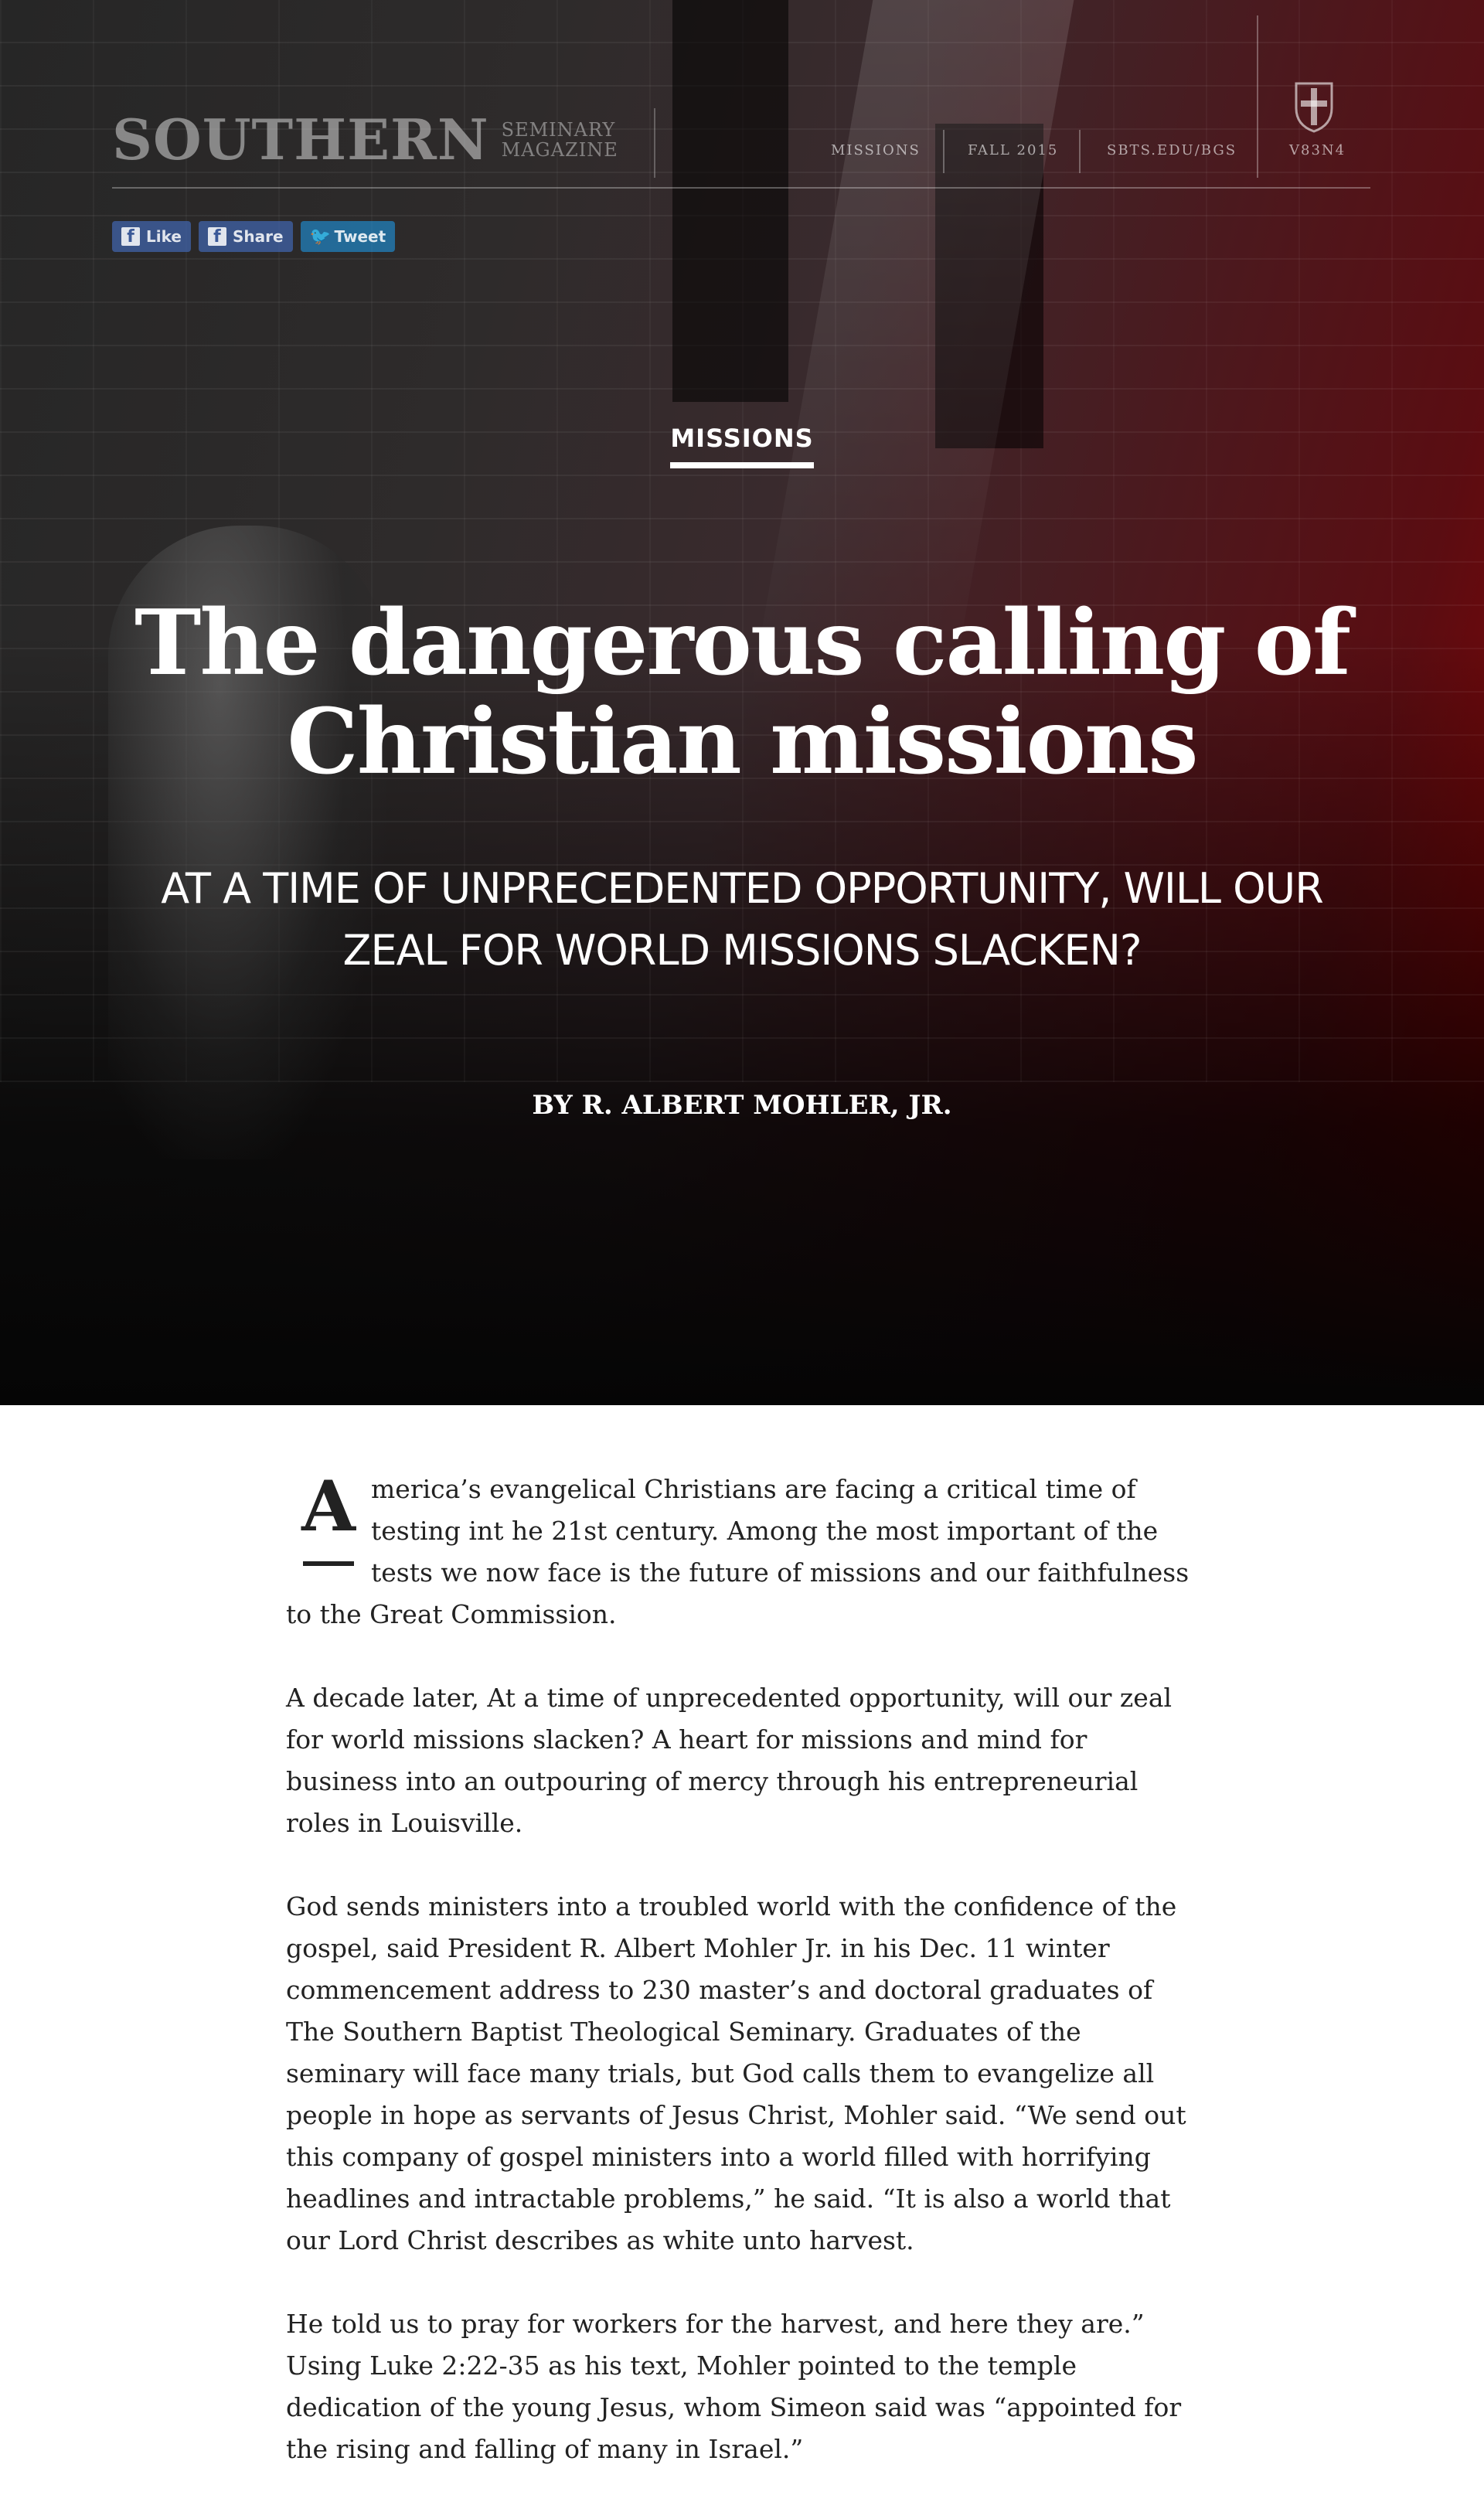 This screenshot has height=2512, width=1484. I want to click on article-title-line1: The dangerous calling of, so click(742, 643).